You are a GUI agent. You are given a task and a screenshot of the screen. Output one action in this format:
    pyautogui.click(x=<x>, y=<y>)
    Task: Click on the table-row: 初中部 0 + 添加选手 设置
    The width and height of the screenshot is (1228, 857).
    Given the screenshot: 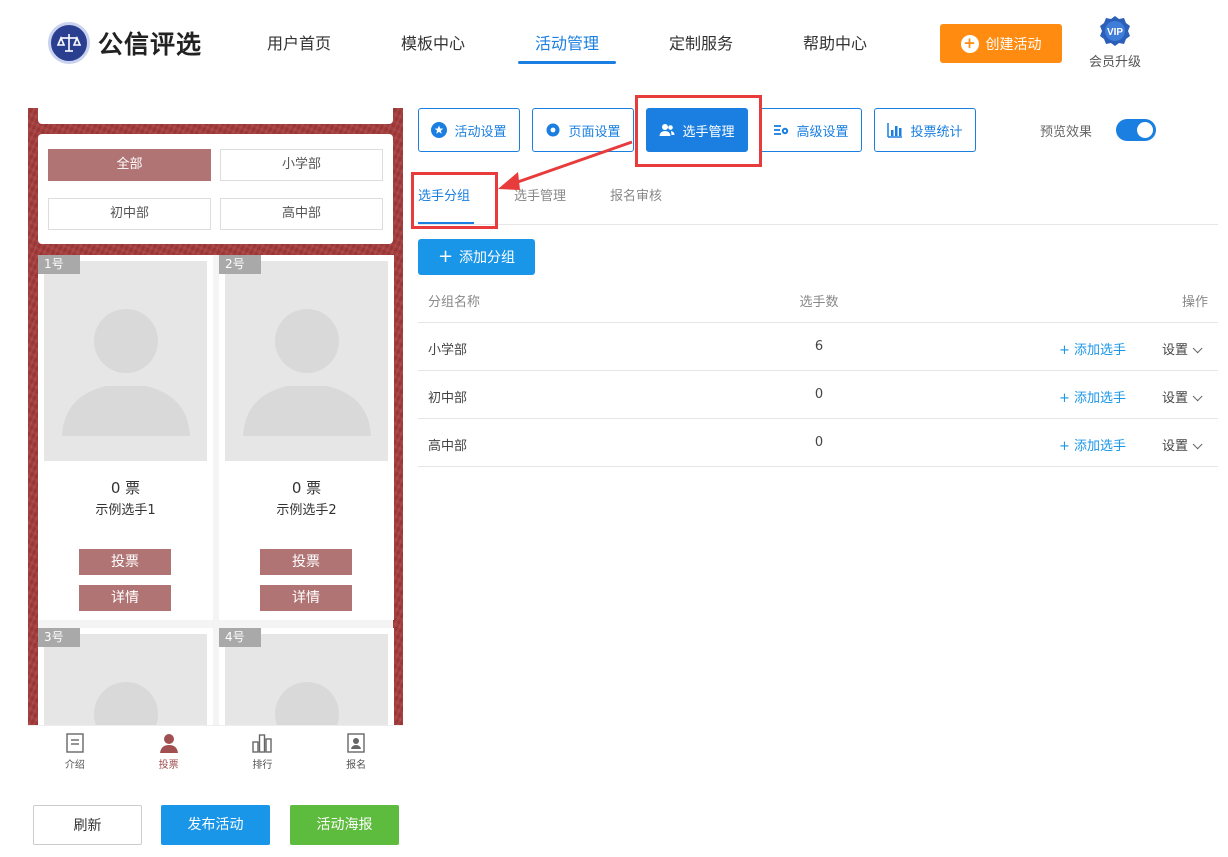 What is the action you would take?
    pyautogui.click(x=818, y=395)
    